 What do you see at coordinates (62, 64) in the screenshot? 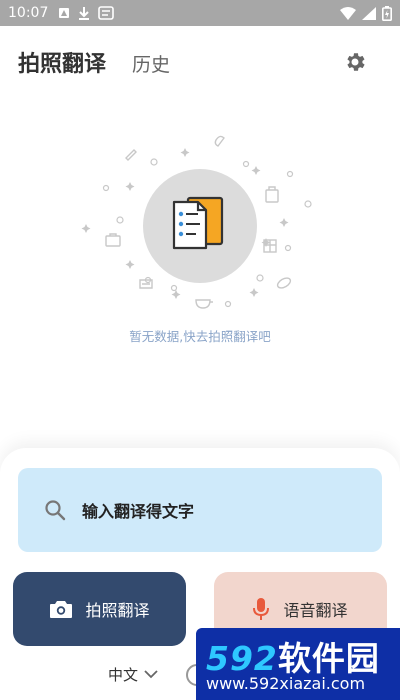
I see `page-title: 拍照翻译` at bounding box center [62, 64].